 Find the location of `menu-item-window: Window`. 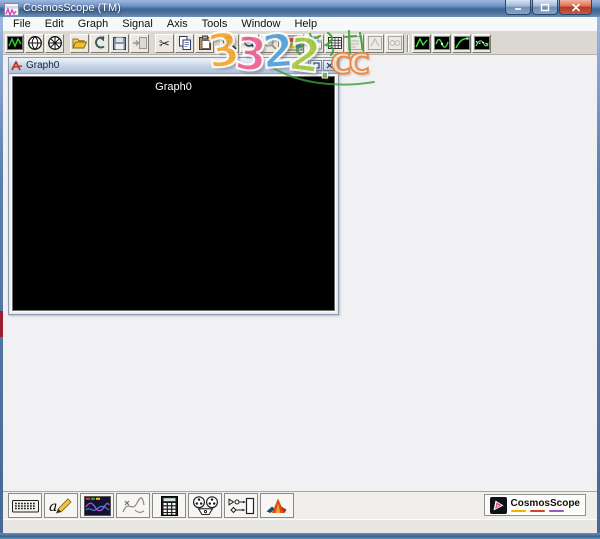

menu-item-window: Window is located at coordinates (260, 24).